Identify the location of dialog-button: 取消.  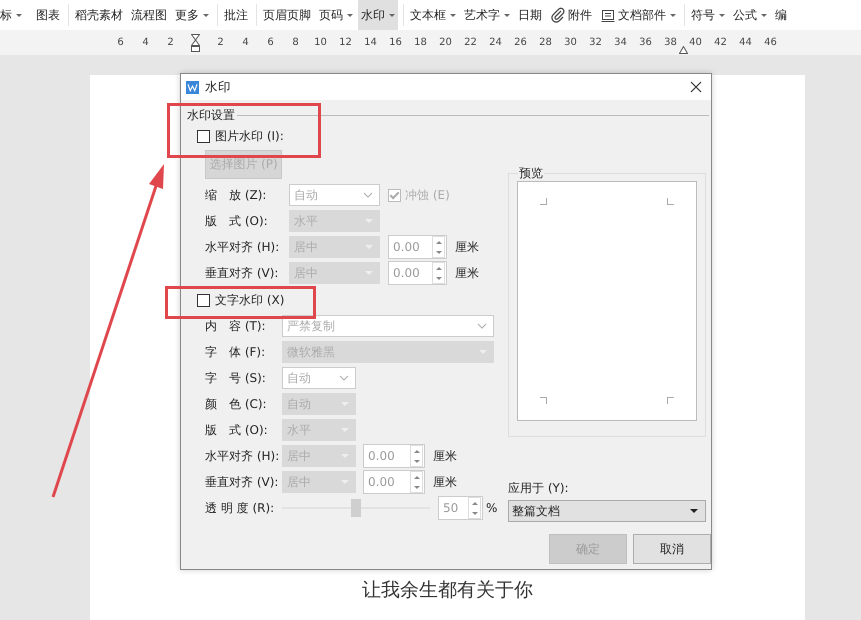
(672, 549).